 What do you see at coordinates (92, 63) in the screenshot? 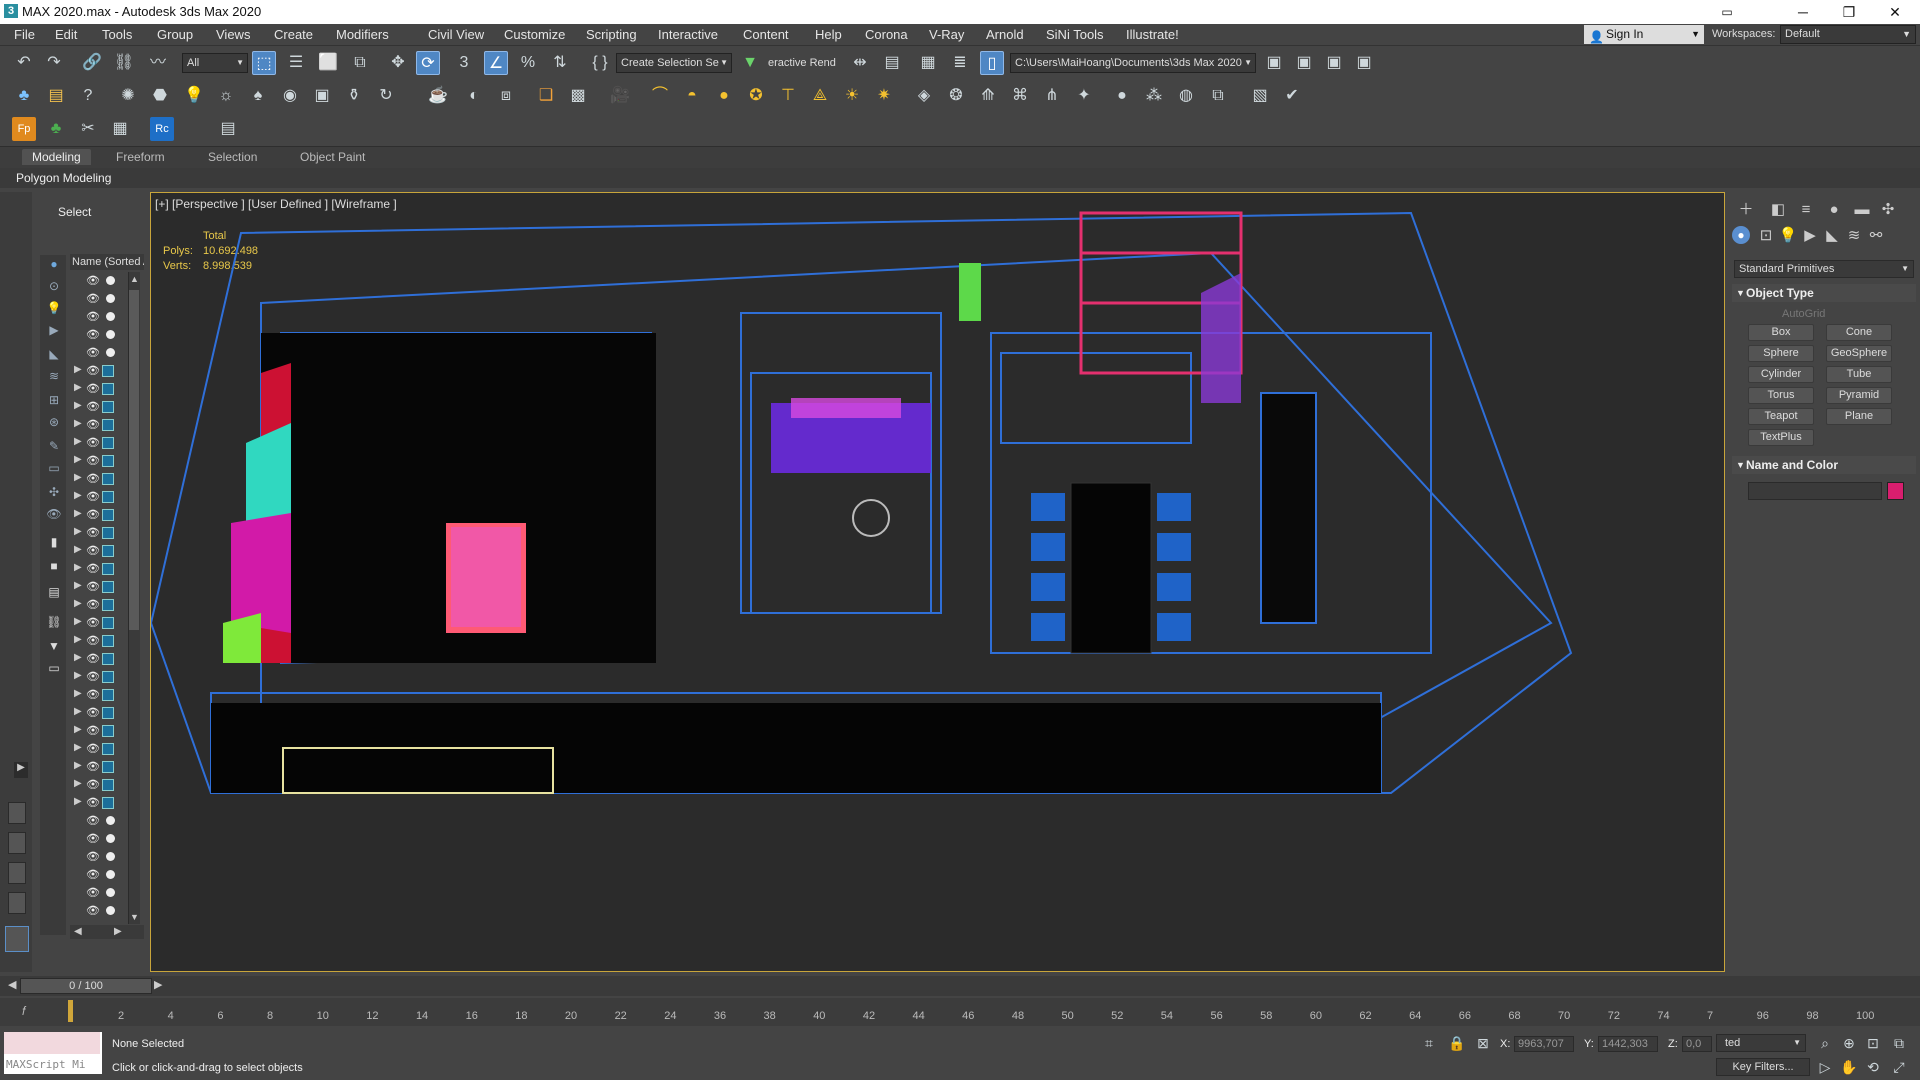
I see `link-icon: 🔗` at bounding box center [92, 63].